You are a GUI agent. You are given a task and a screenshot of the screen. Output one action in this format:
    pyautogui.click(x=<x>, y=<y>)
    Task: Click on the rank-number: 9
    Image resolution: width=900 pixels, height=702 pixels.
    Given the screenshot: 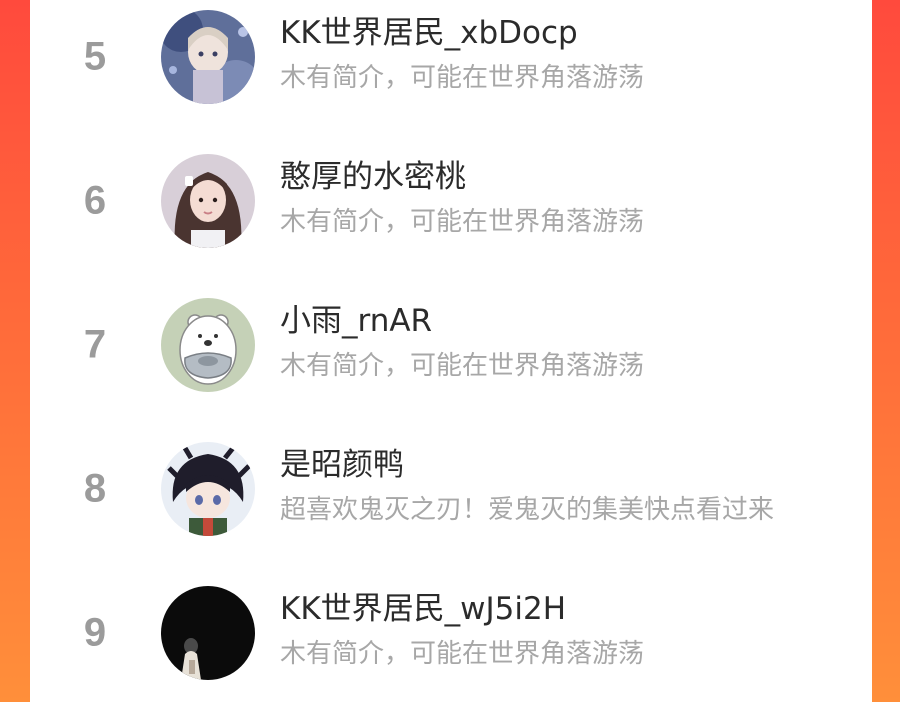 What is the action you would take?
    pyautogui.click(x=95, y=632)
    